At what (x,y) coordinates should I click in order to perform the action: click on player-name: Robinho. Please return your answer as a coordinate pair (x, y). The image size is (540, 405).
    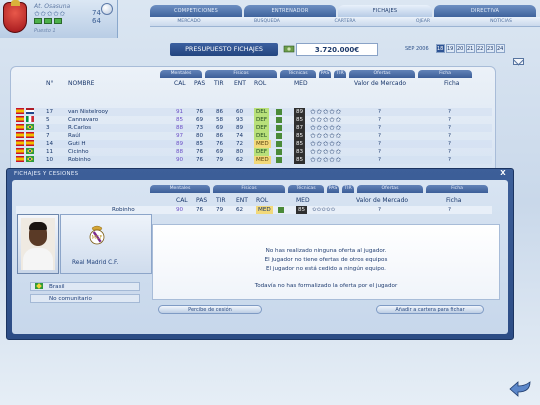
    Looking at the image, I should click on (79, 160).